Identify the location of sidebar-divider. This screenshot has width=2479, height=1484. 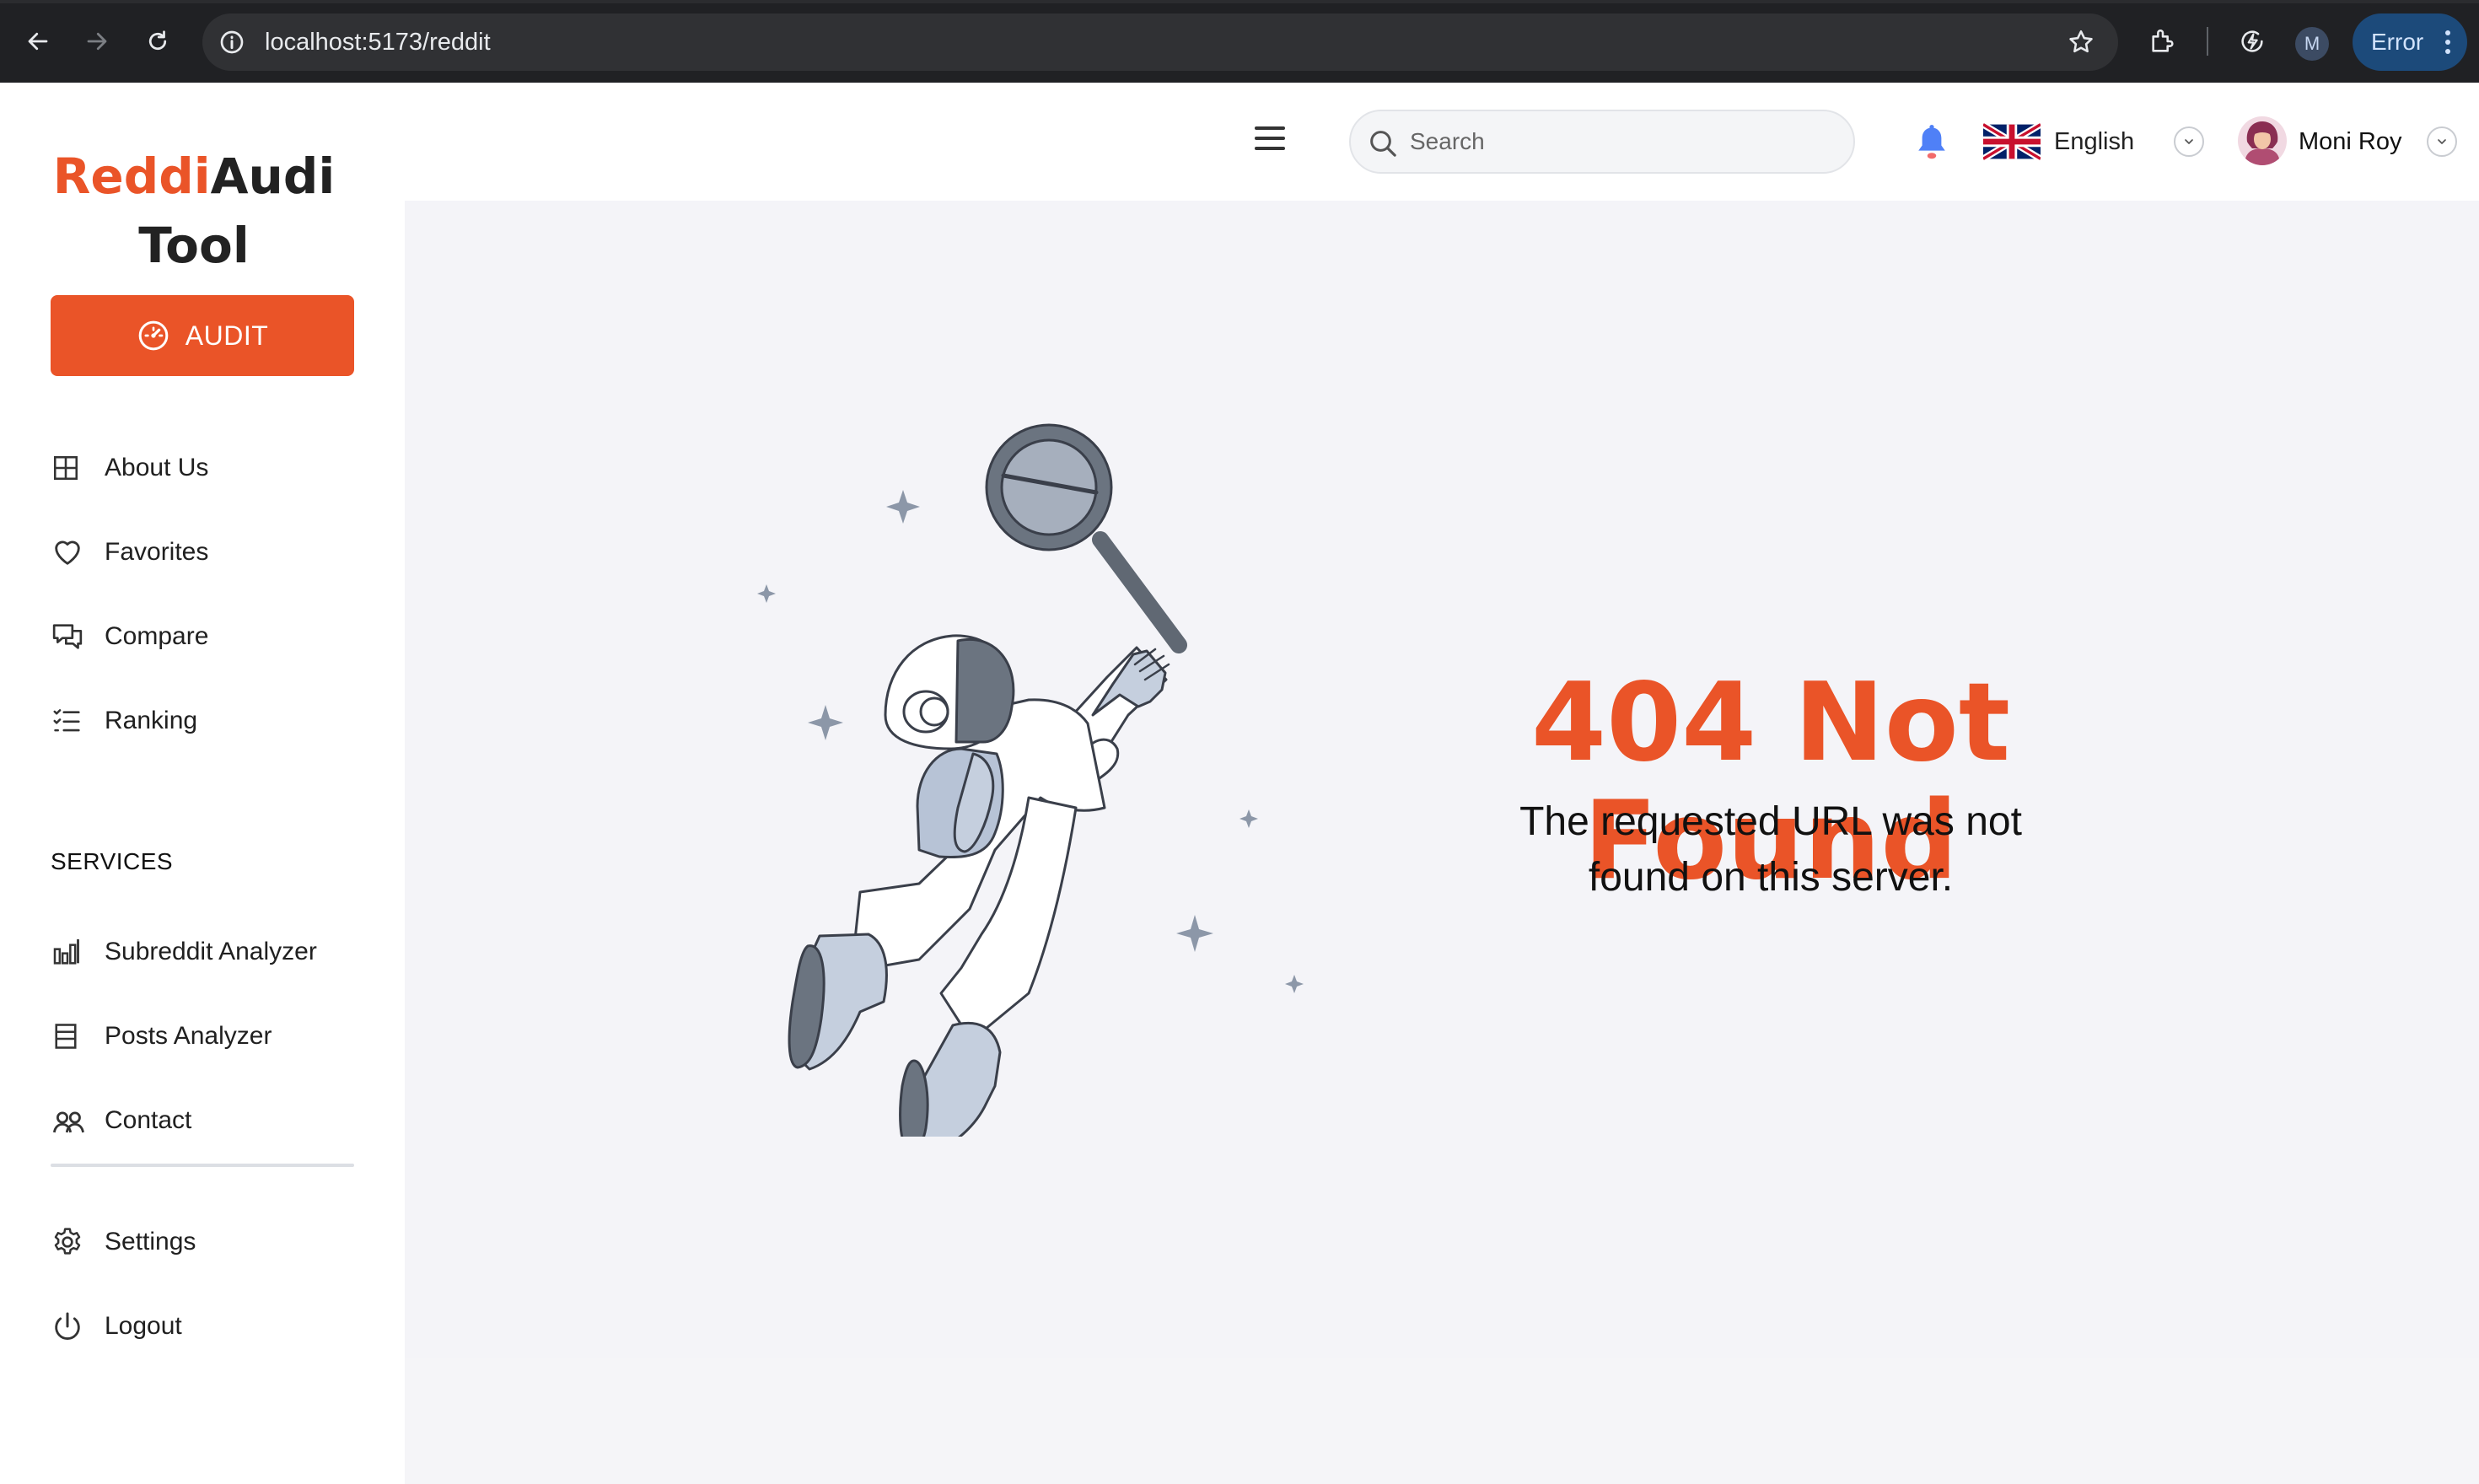
(202, 1165).